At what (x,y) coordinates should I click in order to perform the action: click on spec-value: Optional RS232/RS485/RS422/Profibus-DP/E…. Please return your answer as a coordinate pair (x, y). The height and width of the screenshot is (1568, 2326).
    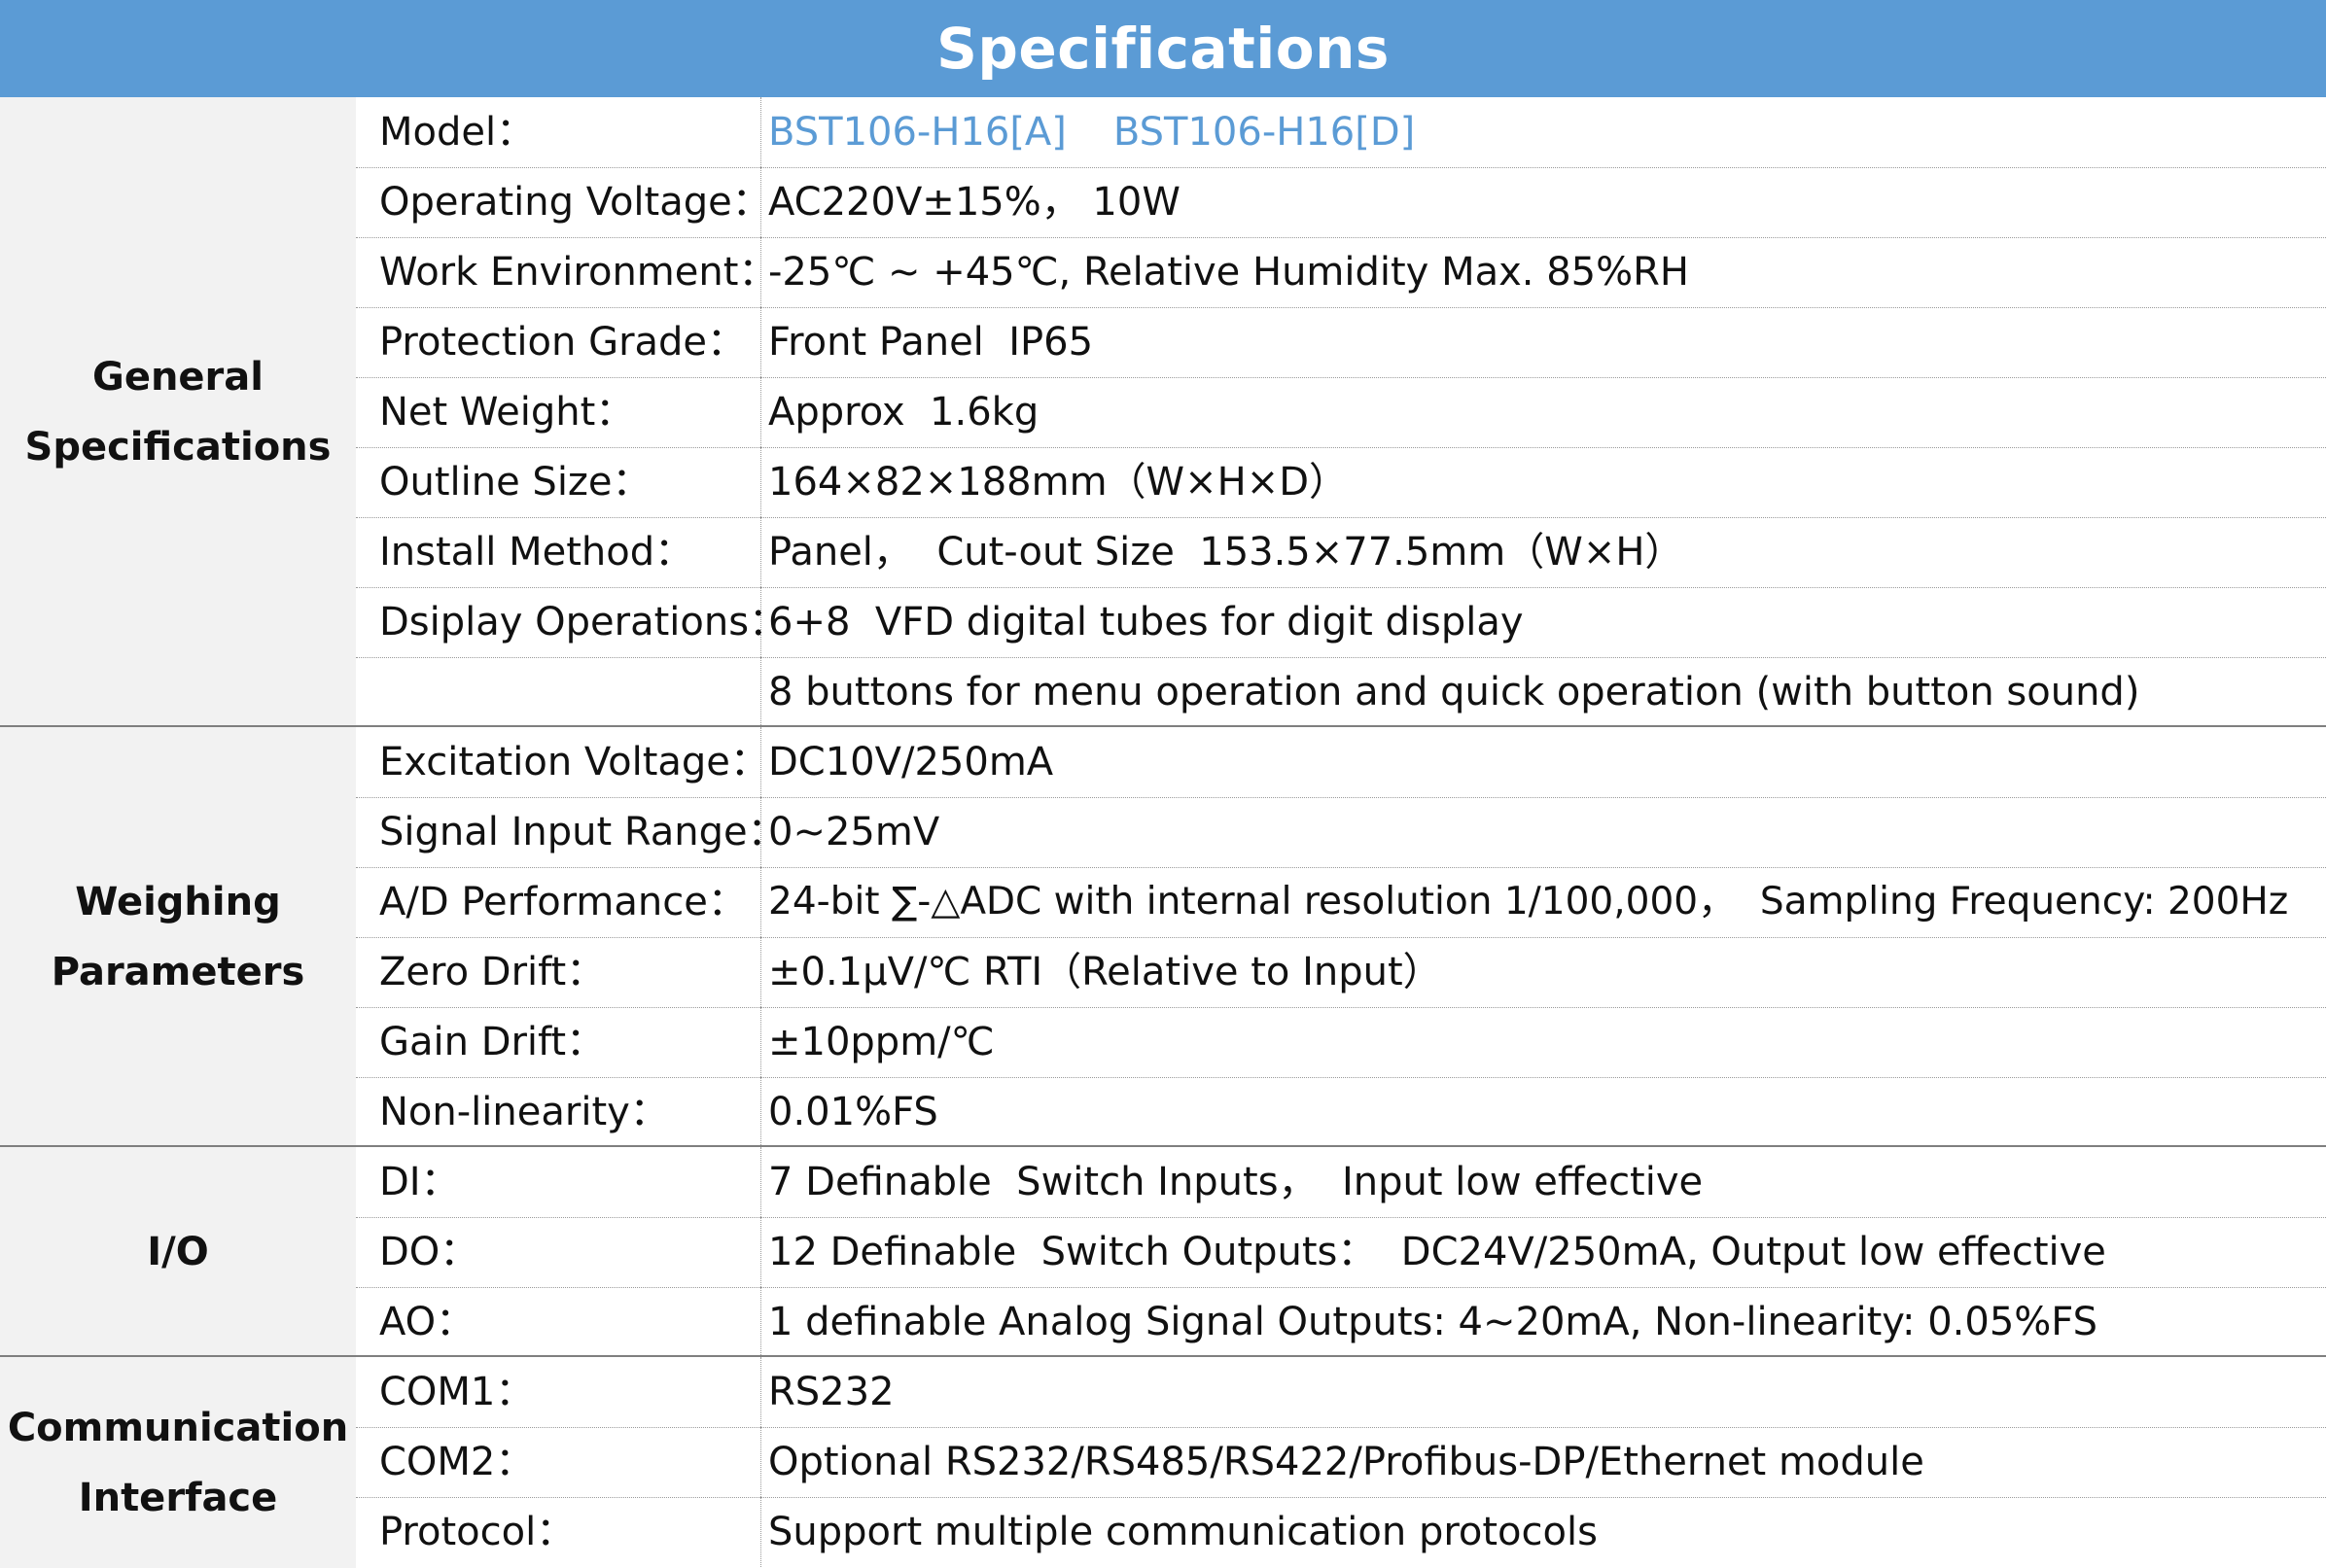
    Looking at the image, I should click on (1346, 1462).